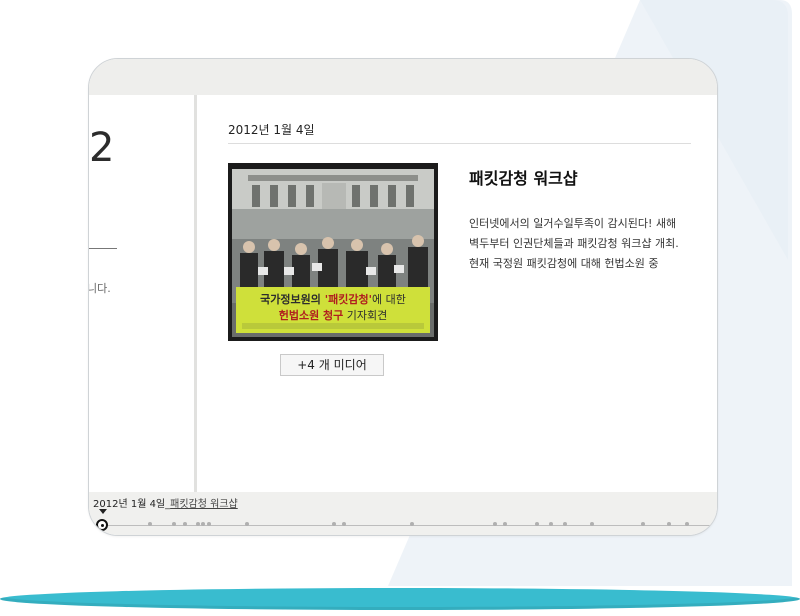 The width and height of the screenshot is (800, 616). What do you see at coordinates (523, 178) in the screenshot?
I see `event-title: 패킷감청 워크샵` at bounding box center [523, 178].